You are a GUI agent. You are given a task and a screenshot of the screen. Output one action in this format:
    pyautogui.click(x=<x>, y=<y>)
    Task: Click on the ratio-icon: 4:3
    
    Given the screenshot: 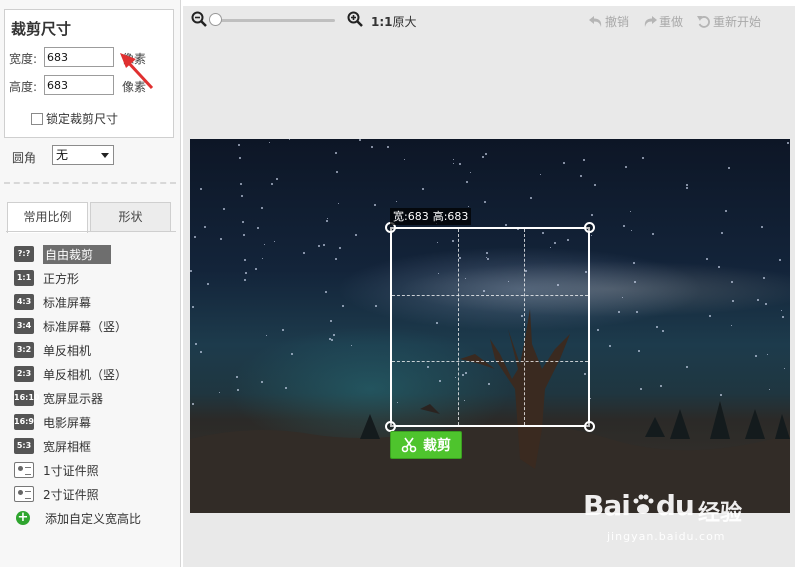 What is the action you would take?
    pyautogui.click(x=24, y=302)
    